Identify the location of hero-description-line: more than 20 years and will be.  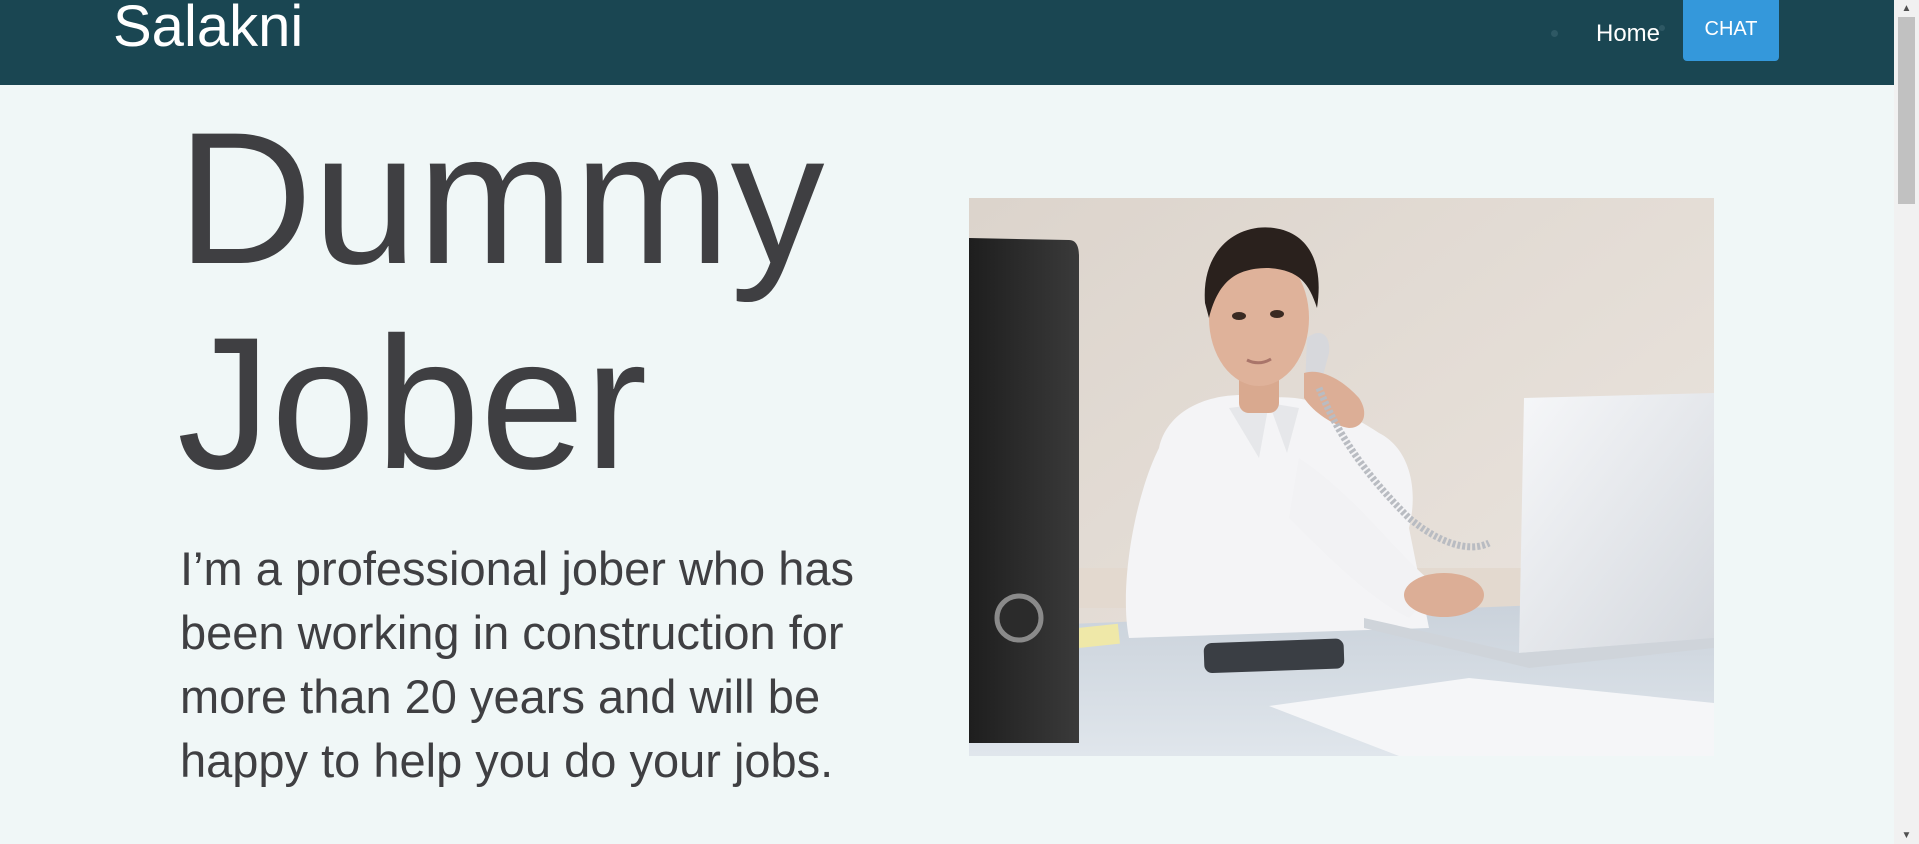
(500, 696).